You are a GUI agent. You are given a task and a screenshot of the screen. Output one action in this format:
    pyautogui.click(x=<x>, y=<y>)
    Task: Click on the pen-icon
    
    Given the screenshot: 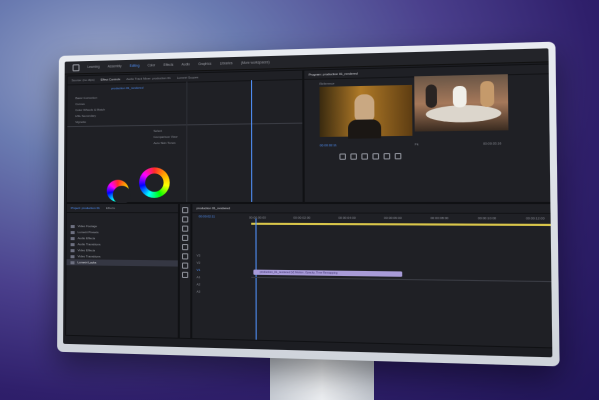 What is the action you would take?
    pyautogui.click(x=185, y=256)
    